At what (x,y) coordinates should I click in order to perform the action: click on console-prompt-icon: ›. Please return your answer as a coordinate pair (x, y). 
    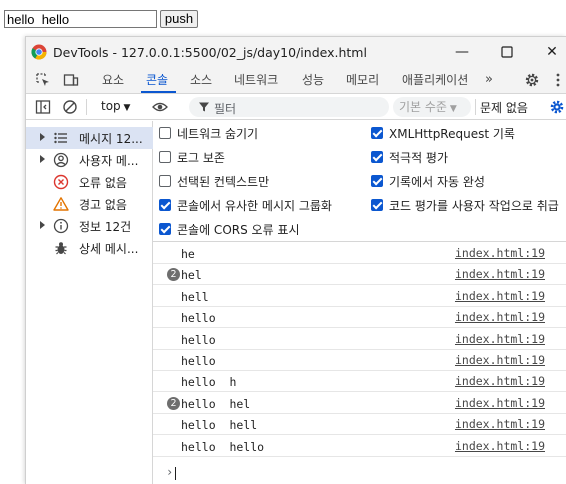
    Looking at the image, I should click on (170, 472).